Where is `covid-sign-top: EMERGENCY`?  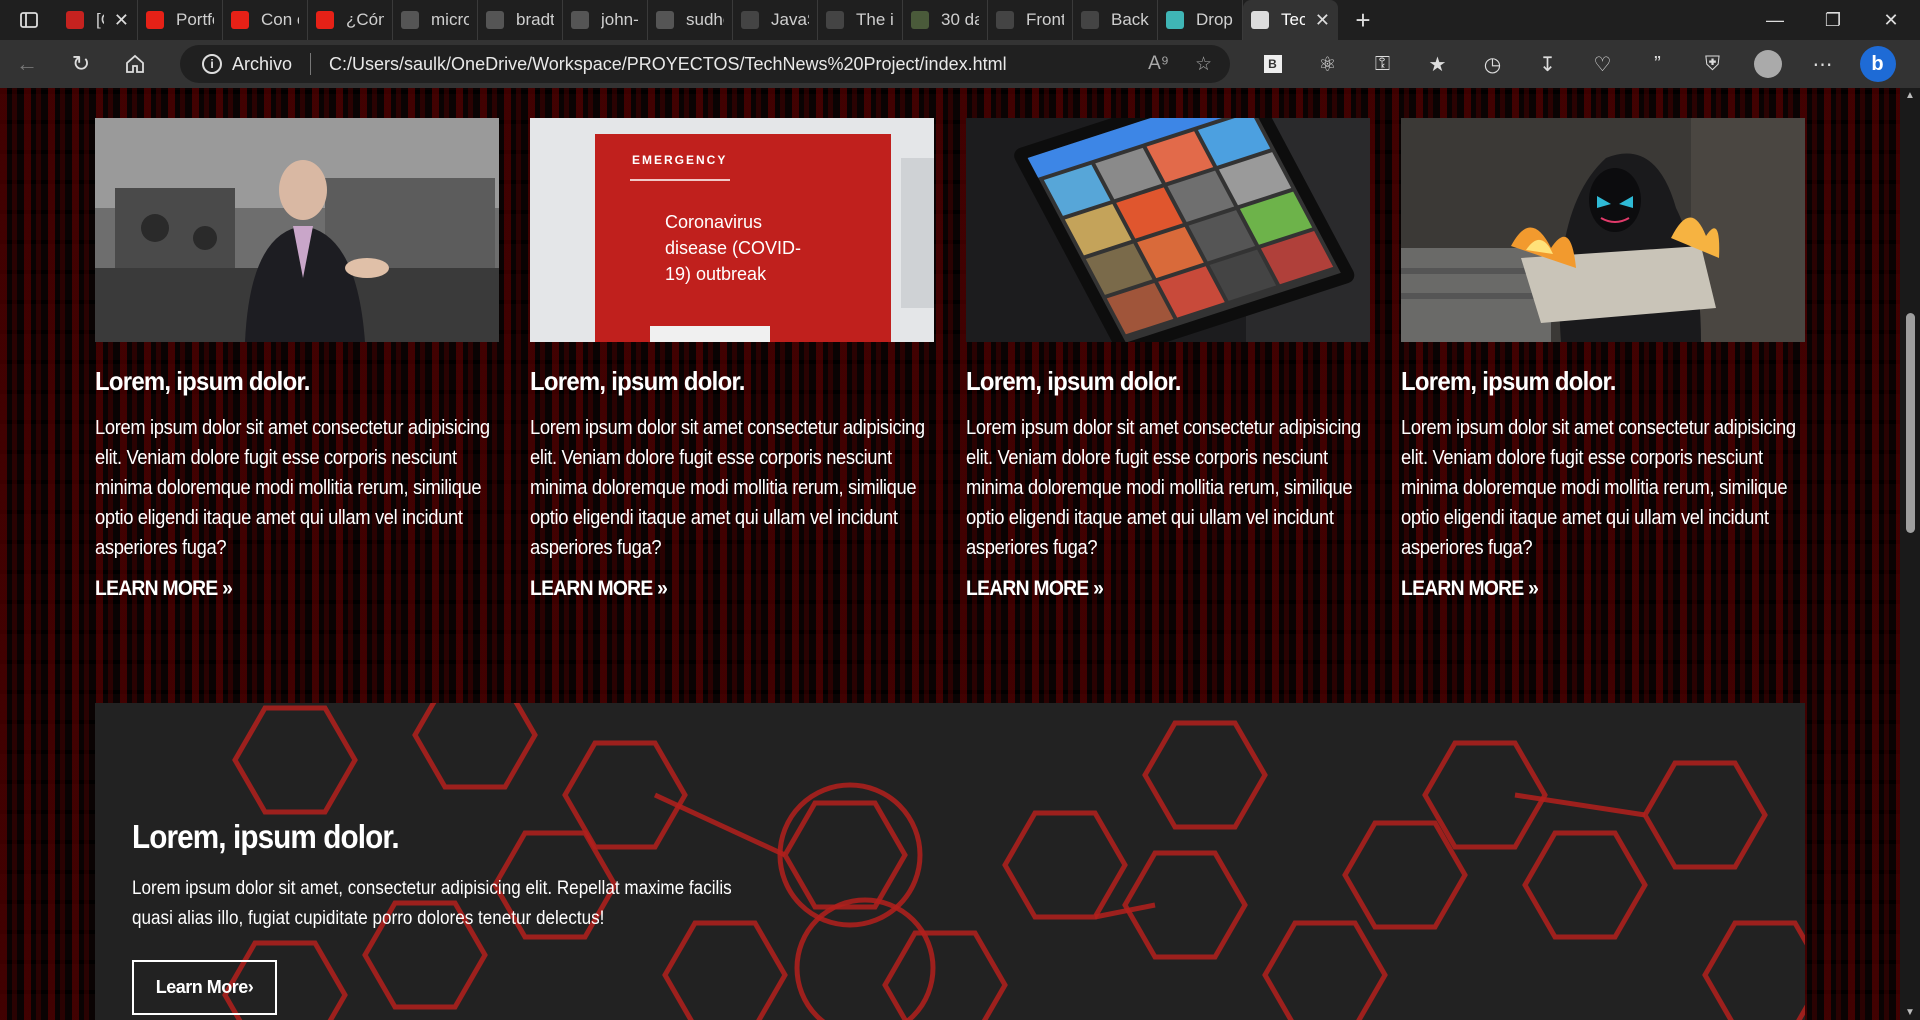
covid-sign-top: EMERGENCY is located at coordinates (679, 160).